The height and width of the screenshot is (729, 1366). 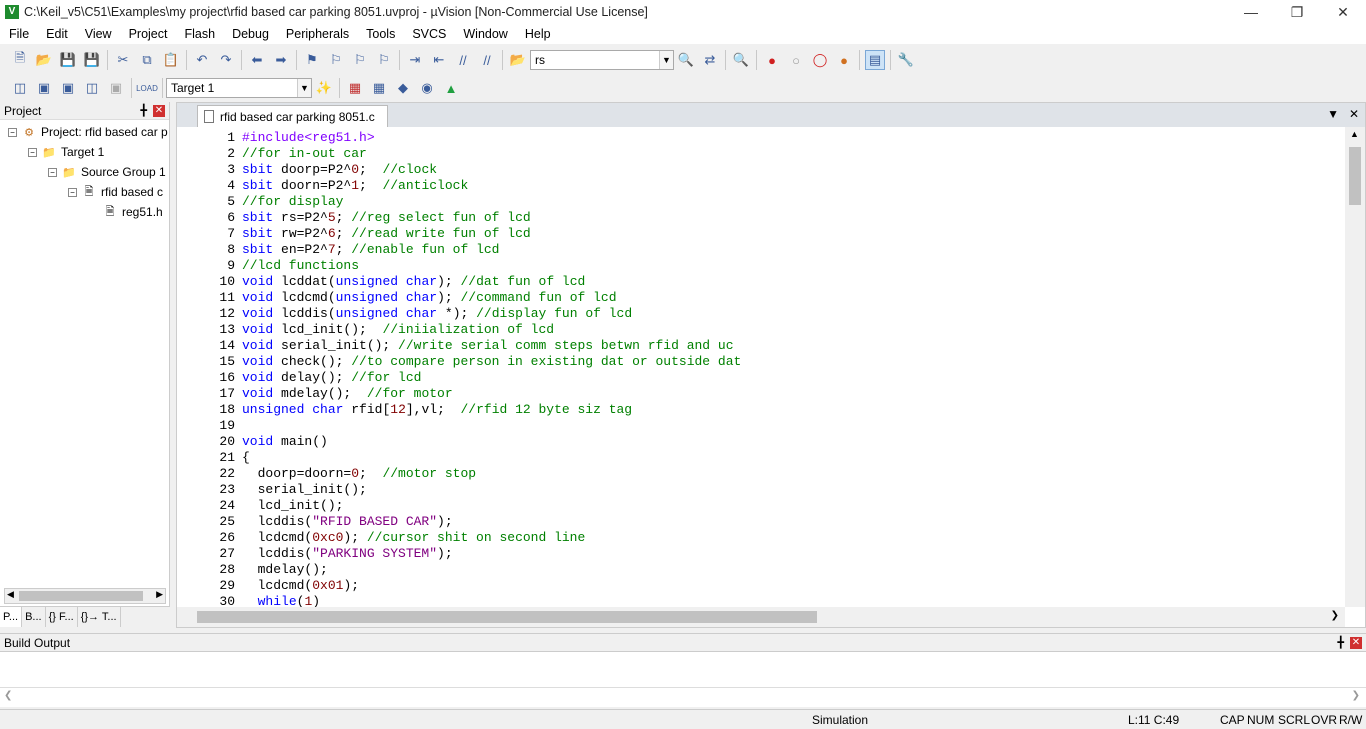 What do you see at coordinates (761, 490) in the screenshot?
I see `code-line: 23 serial_init();` at bounding box center [761, 490].